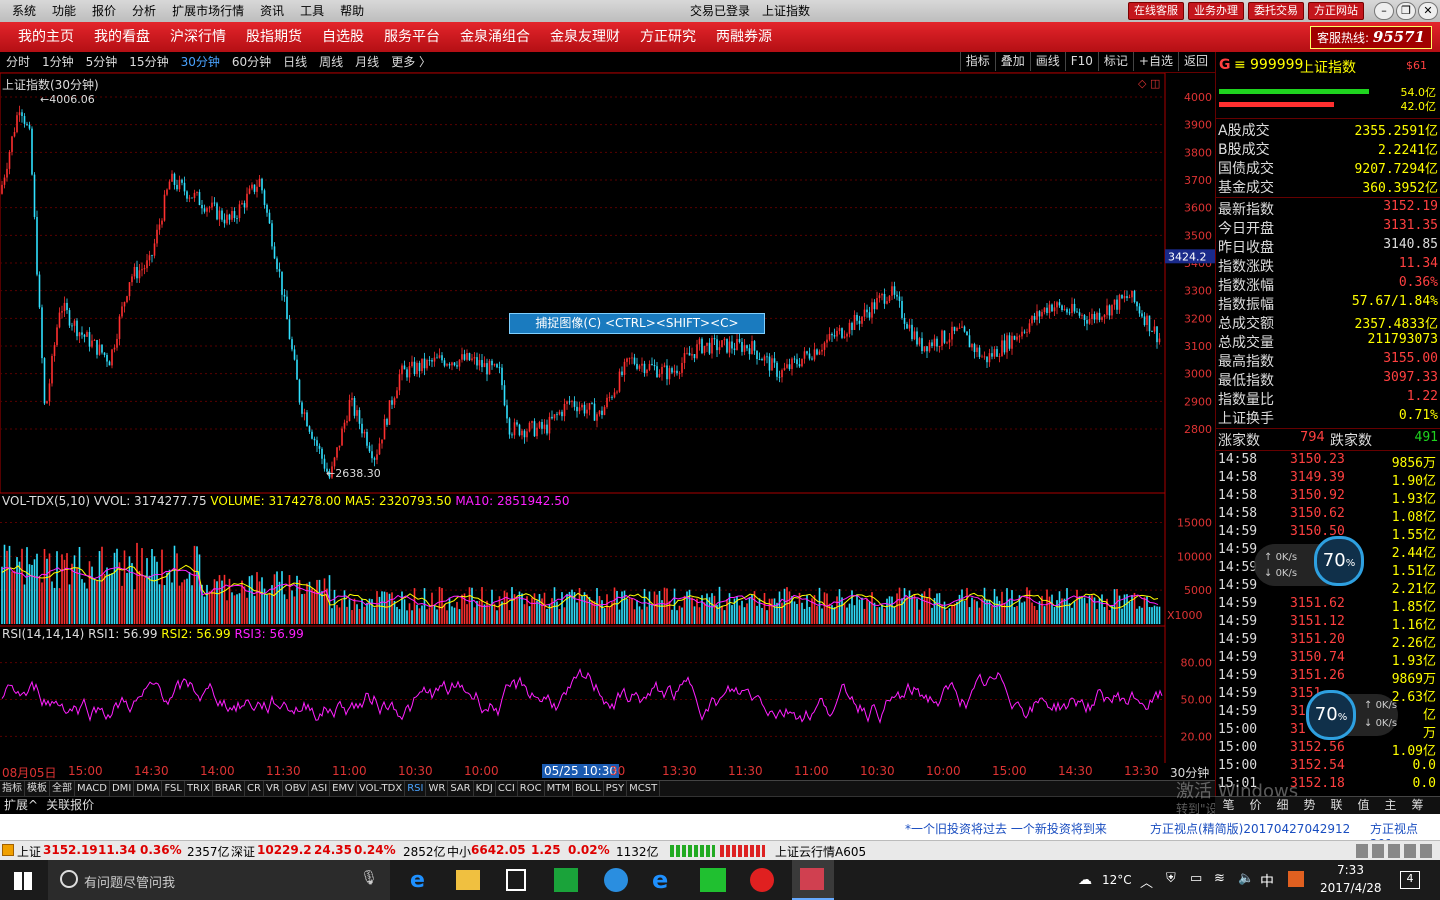 The height and width of the screenshot is (900, 1440). What do you see at coordinates (1352, 715) in the screenshot?
I see `network-gauge-2: 70% ↑ 0K/s ↓ 0K/s` at bounding box center [1352, 715].